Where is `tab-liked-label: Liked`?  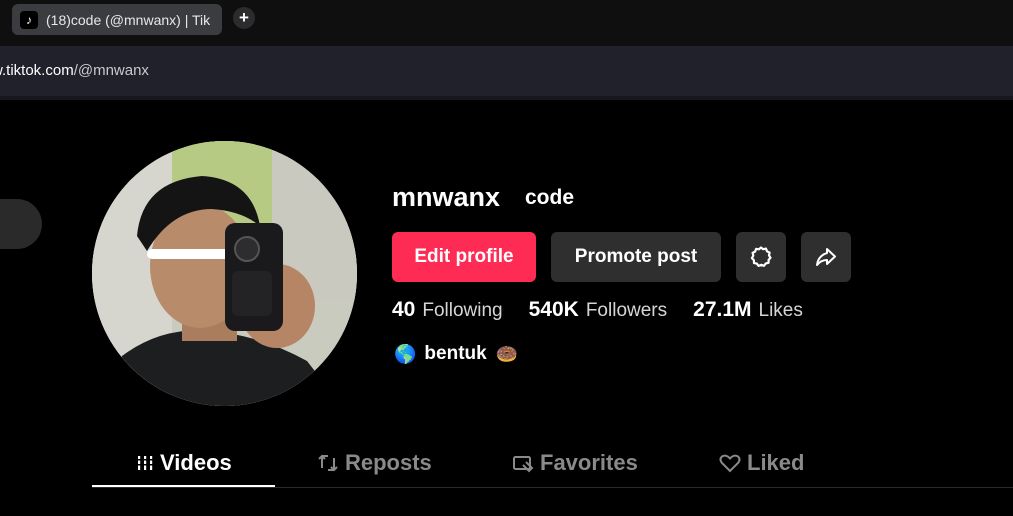
tab-liked-label: Liked is located at coordinates (776, 462).